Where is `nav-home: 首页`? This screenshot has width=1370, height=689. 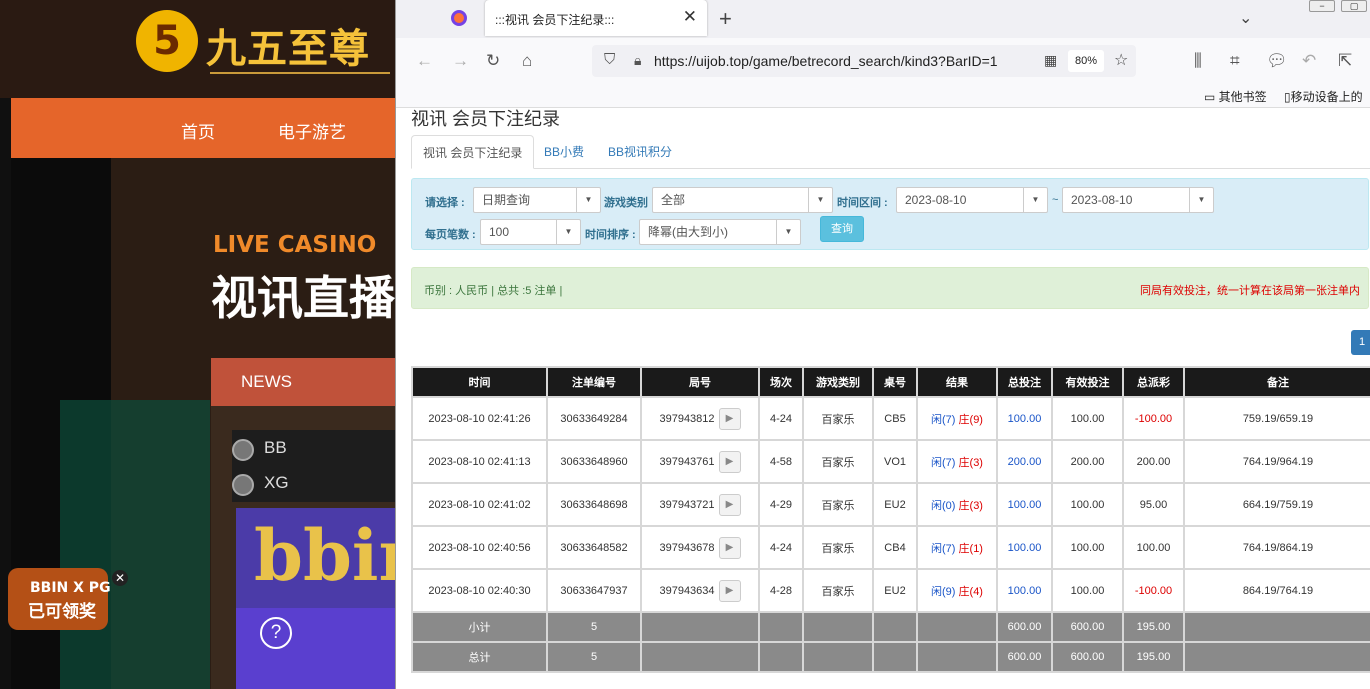 nav-home: 首页 is located at coordinates (198, 130).